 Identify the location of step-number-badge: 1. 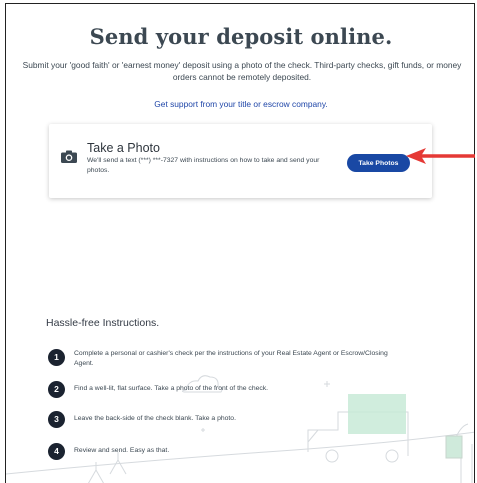
(56, 357).